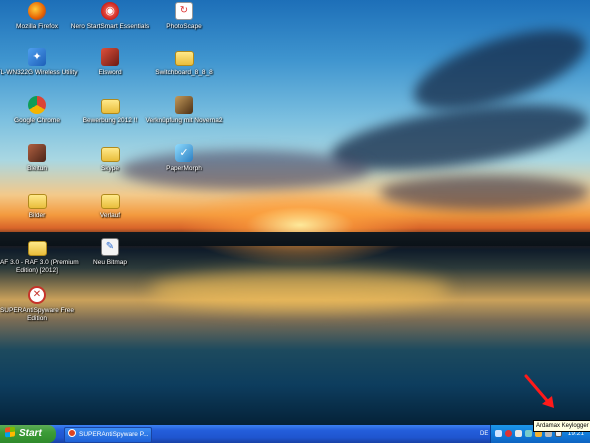 The height and width of the screenshot is (443, 590). What do you see at coordinates (37, 11) in the screenshot?
I see `firefox-icon` at bounding box center [37, 11].